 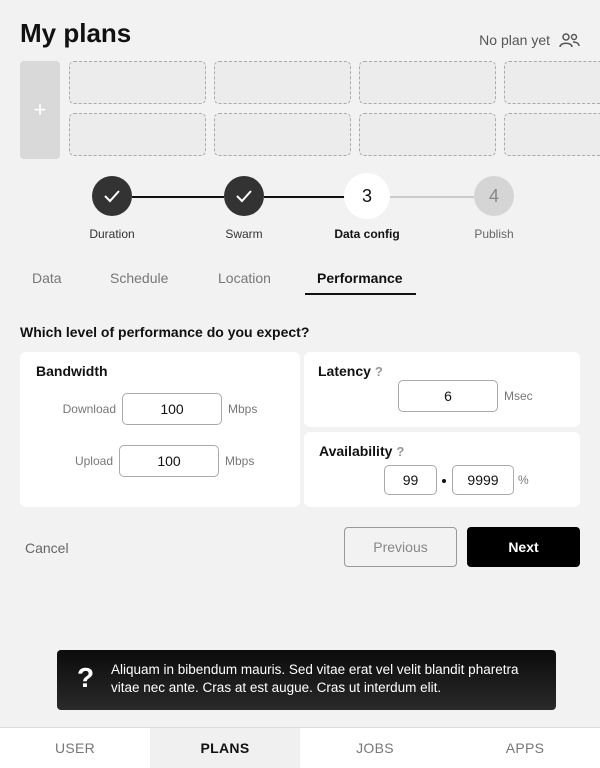 What do you see at coordinates (86, 677) in the screenshot?
I see `question-mark-icon: ?` at bounding box center [86, 677].